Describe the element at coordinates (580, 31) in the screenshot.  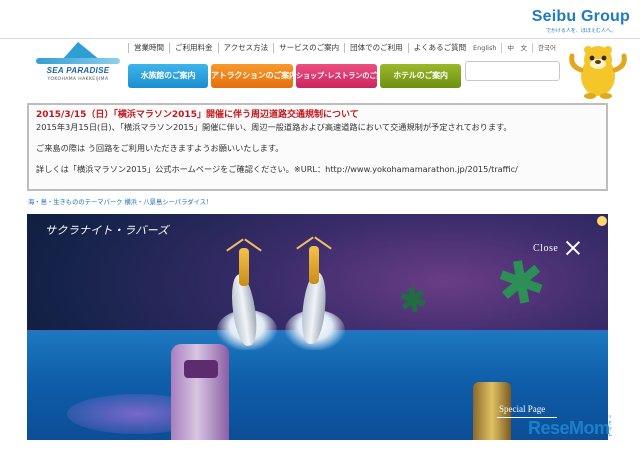
I see `seibu-group-tagline: でかける人を、ほほえむ人へ。` at that location.